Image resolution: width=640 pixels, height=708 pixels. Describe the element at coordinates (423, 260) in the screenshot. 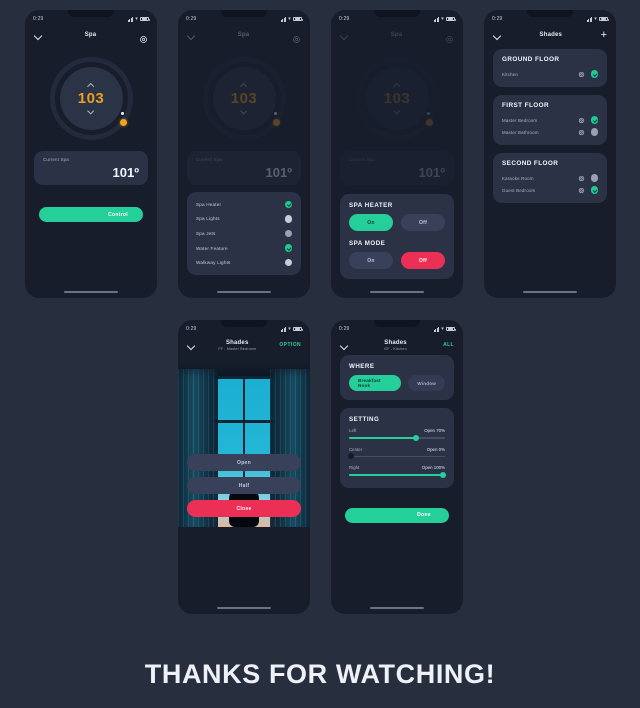

I see `spa-mode-off-button: Off` at that location.